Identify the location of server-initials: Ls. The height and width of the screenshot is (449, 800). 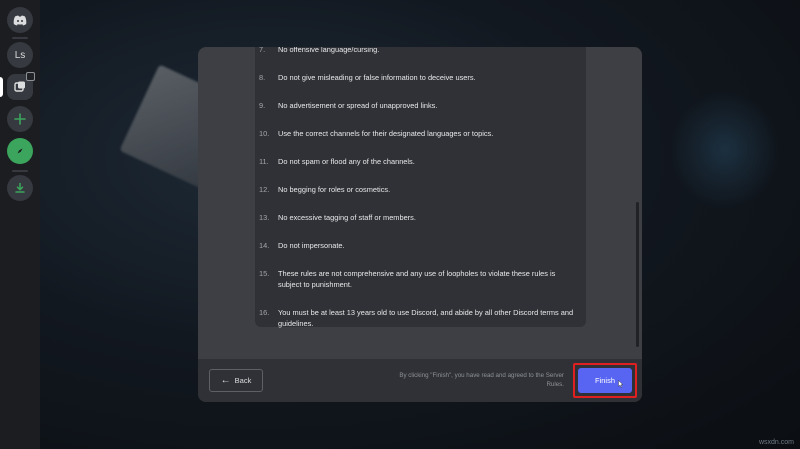
(20, 55).